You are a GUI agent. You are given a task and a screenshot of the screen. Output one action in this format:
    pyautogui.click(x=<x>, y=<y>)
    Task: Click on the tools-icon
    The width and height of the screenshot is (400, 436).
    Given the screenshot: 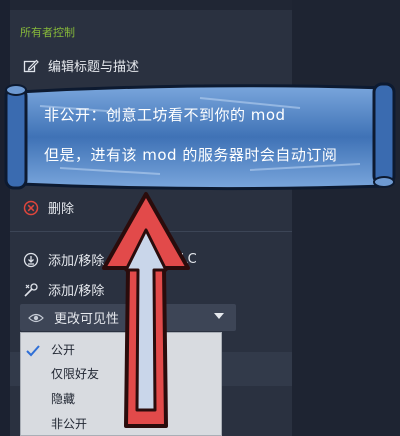 What is the action you would take?
    pyautogui.click(x=31, y=290)
    